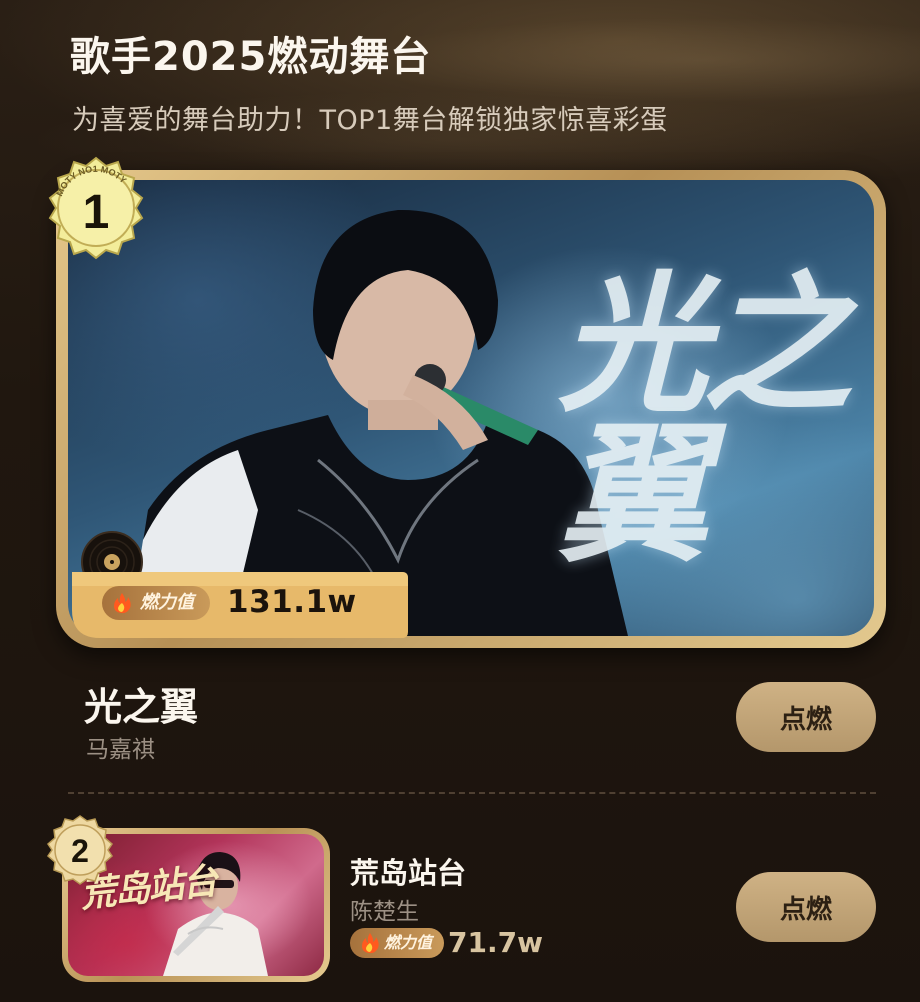 The width and height of the screenshot is (920, 1002). I want to click on rank-2-heat-label: 燃力值, so click(397, 943).